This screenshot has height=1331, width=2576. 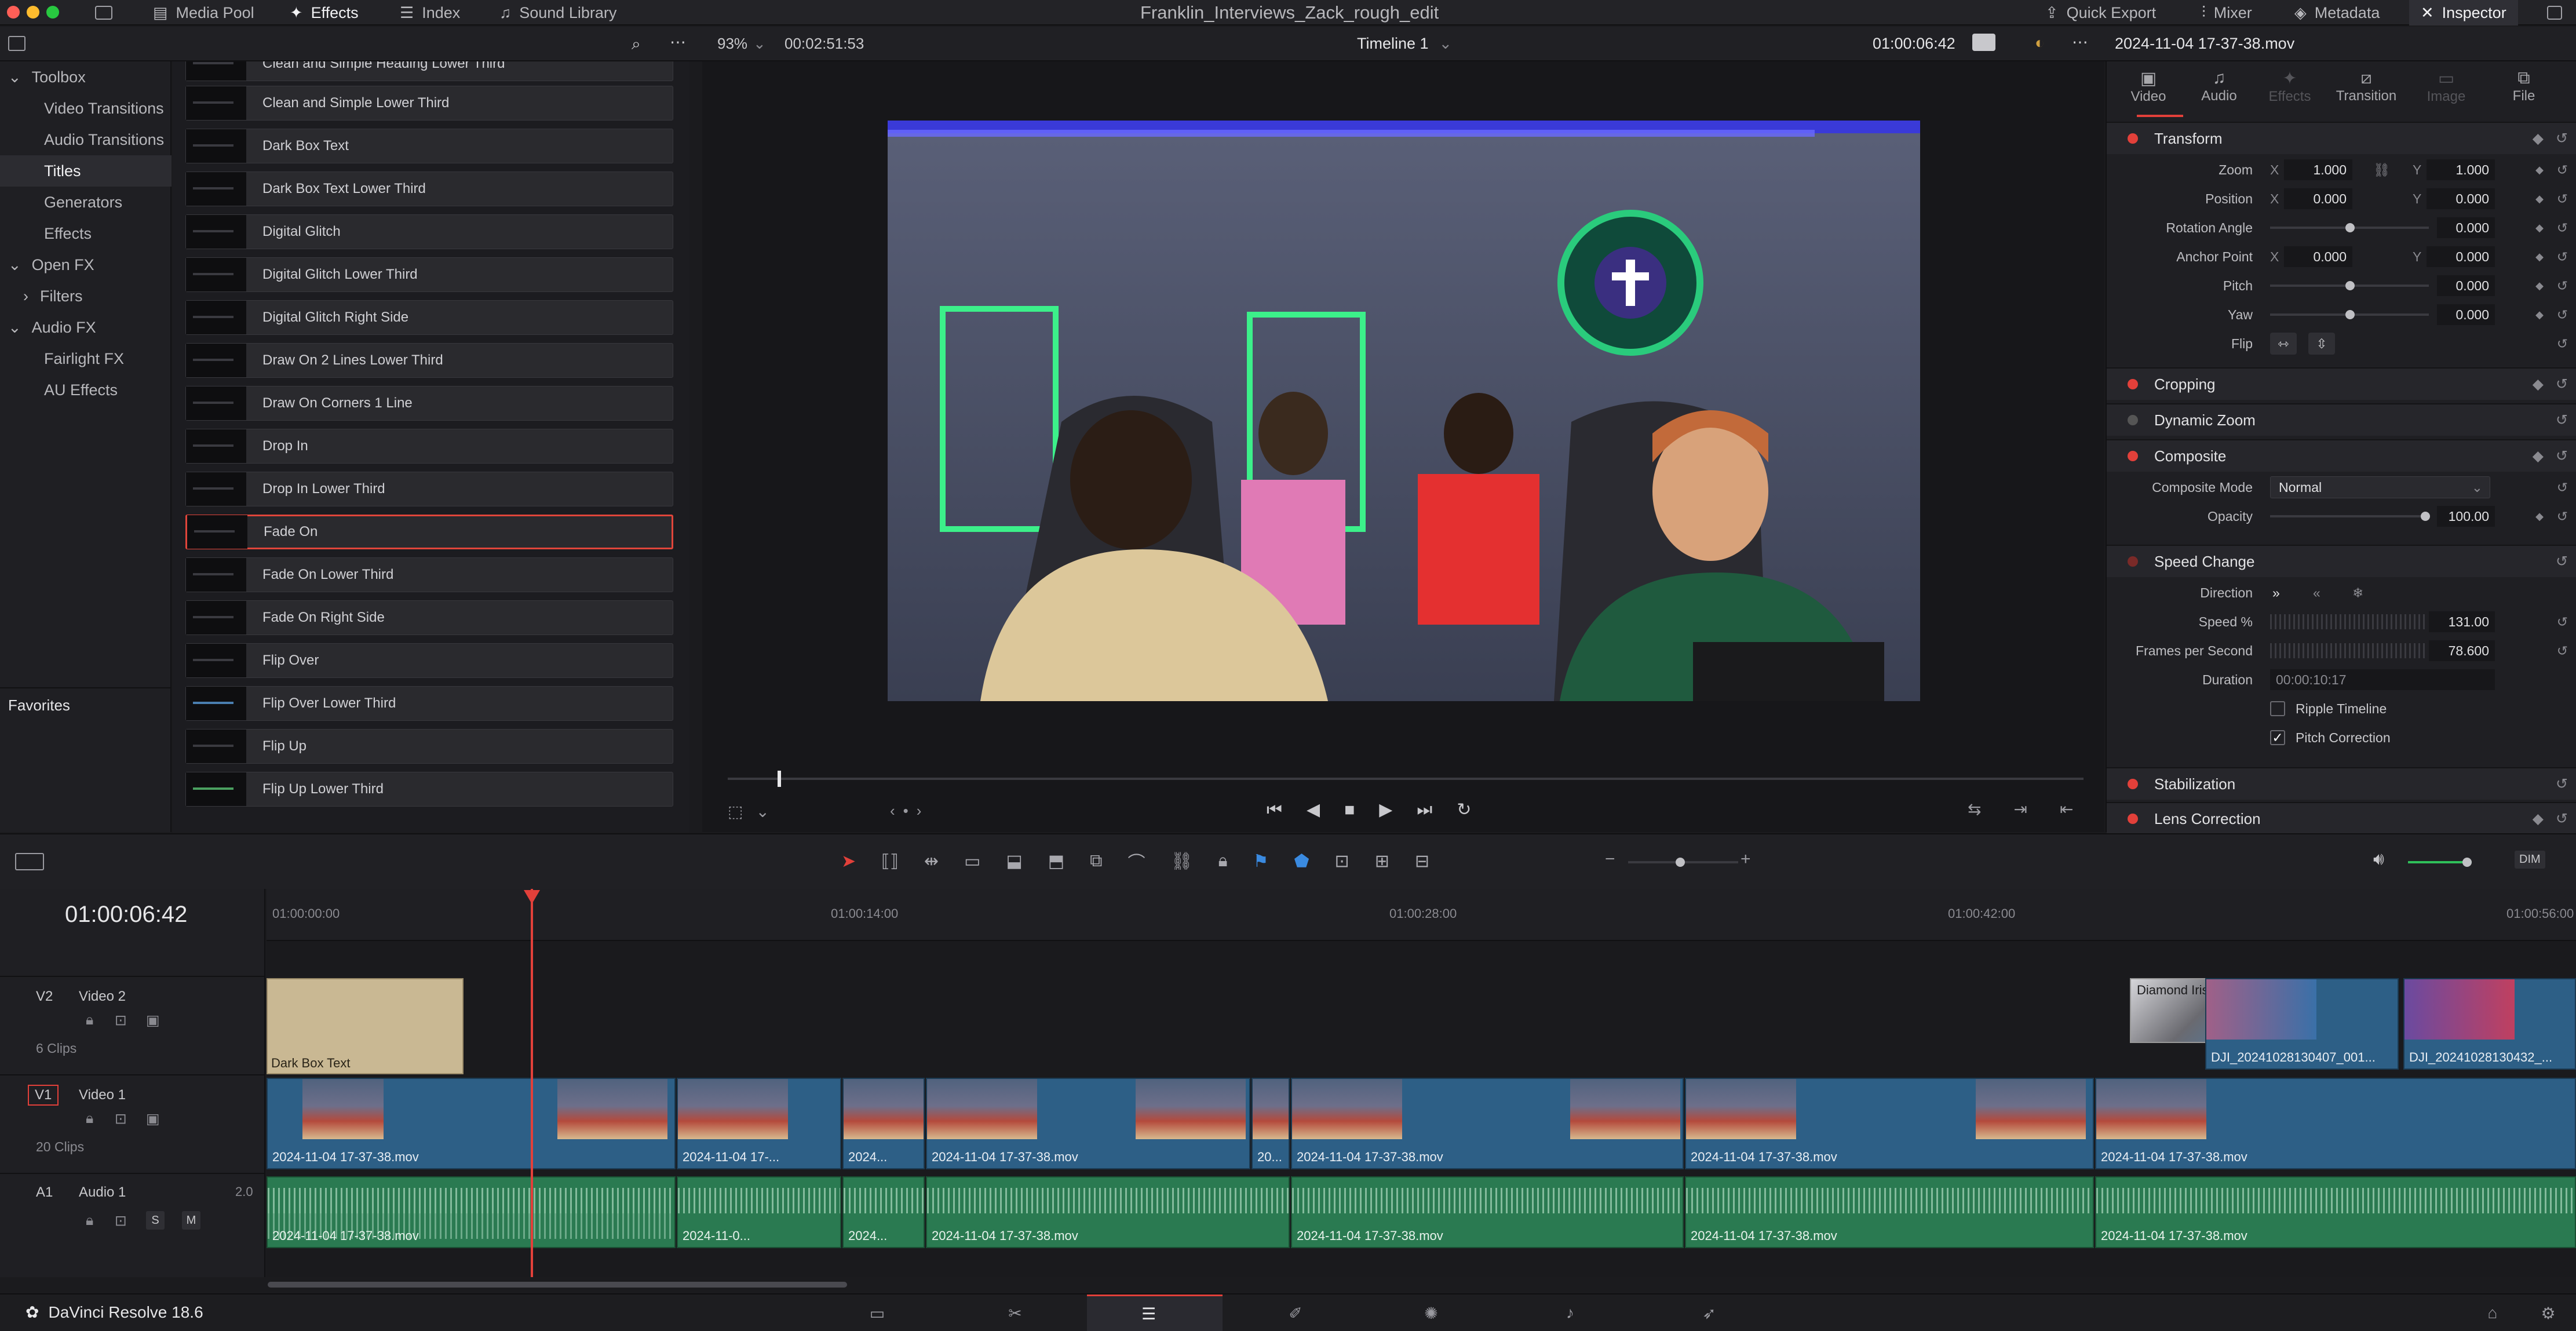 I want to click on frame-nav: ‹ • ›, so click(x=905, y=811).